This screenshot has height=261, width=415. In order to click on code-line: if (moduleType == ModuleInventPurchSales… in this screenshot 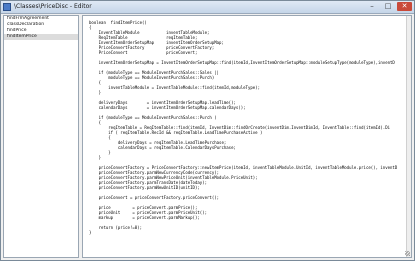, I will do `click(153, 117)`.